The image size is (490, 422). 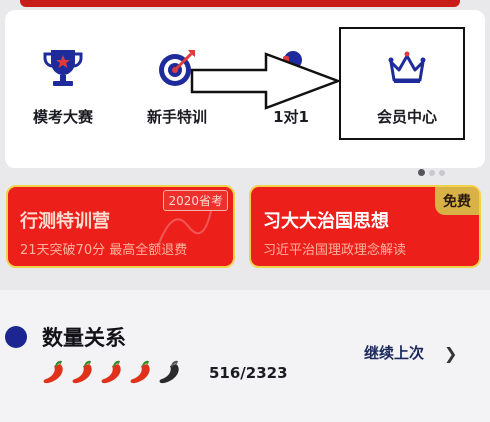 I want to click on nav-label-one-on-one: 1对1, so click(x=291, y=117).